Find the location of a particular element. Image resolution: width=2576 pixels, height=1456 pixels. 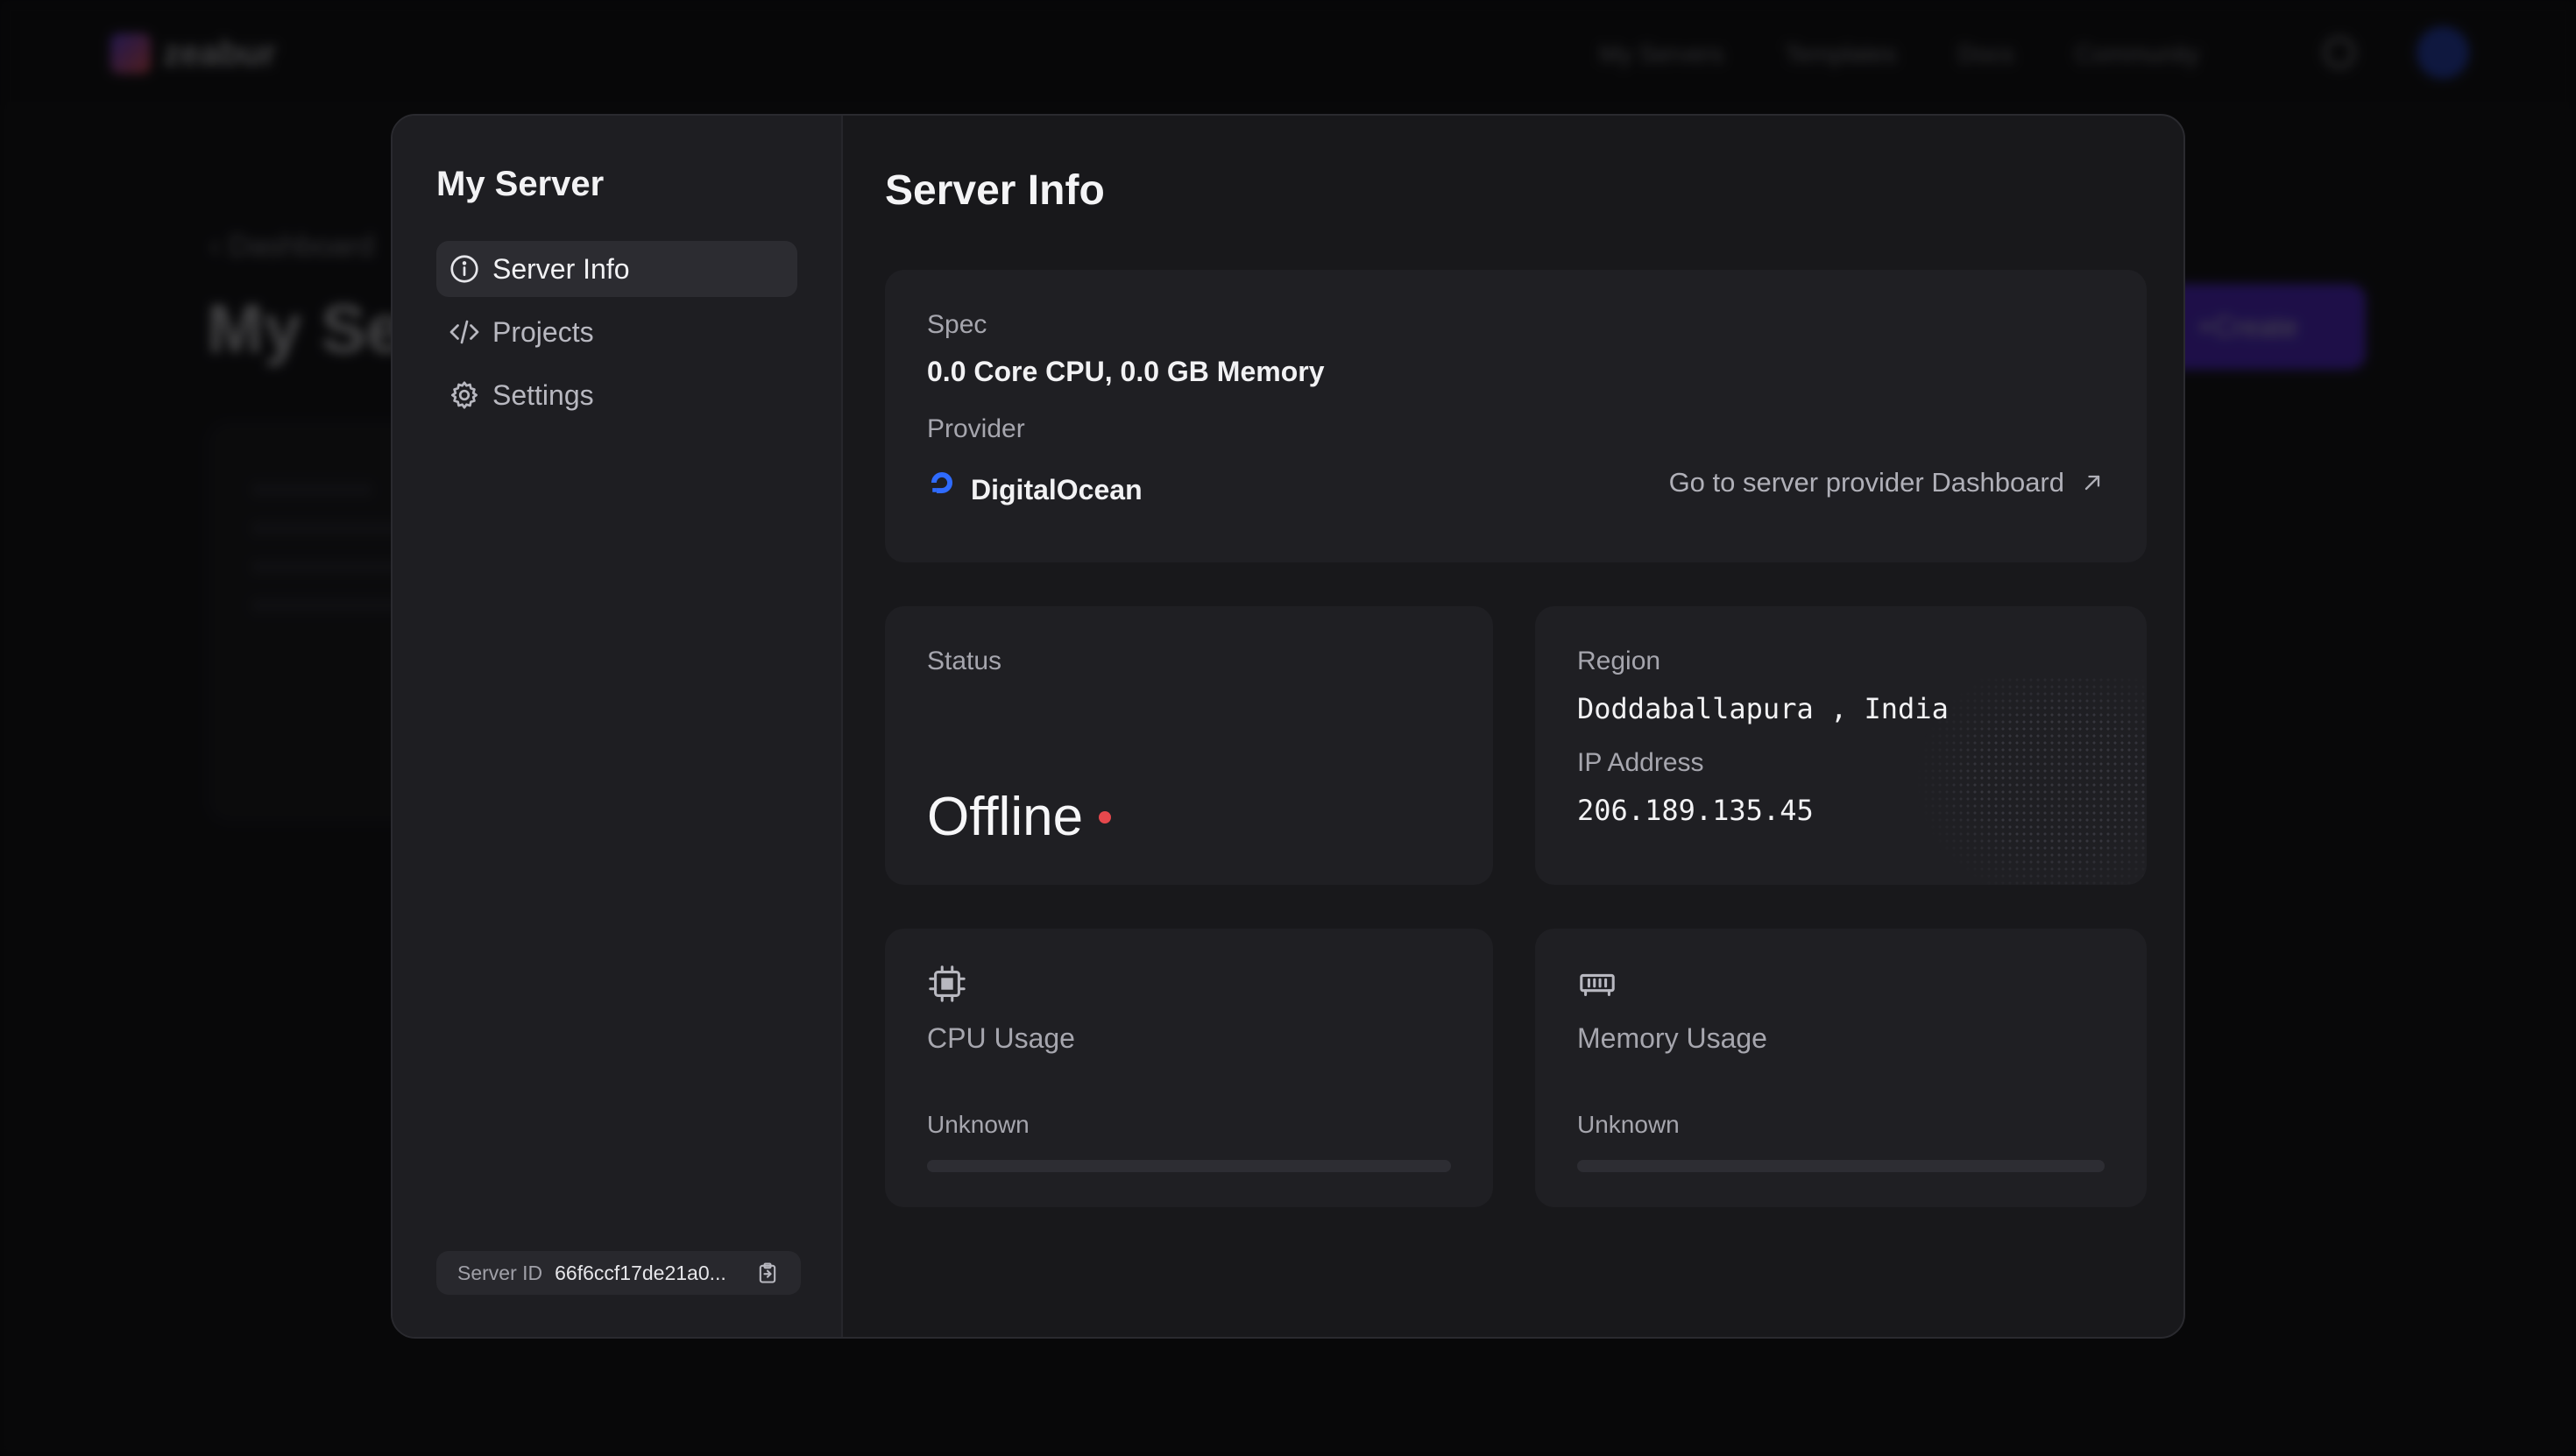

sidebar-item-projects: Projects is located at coordinates (616, 332).